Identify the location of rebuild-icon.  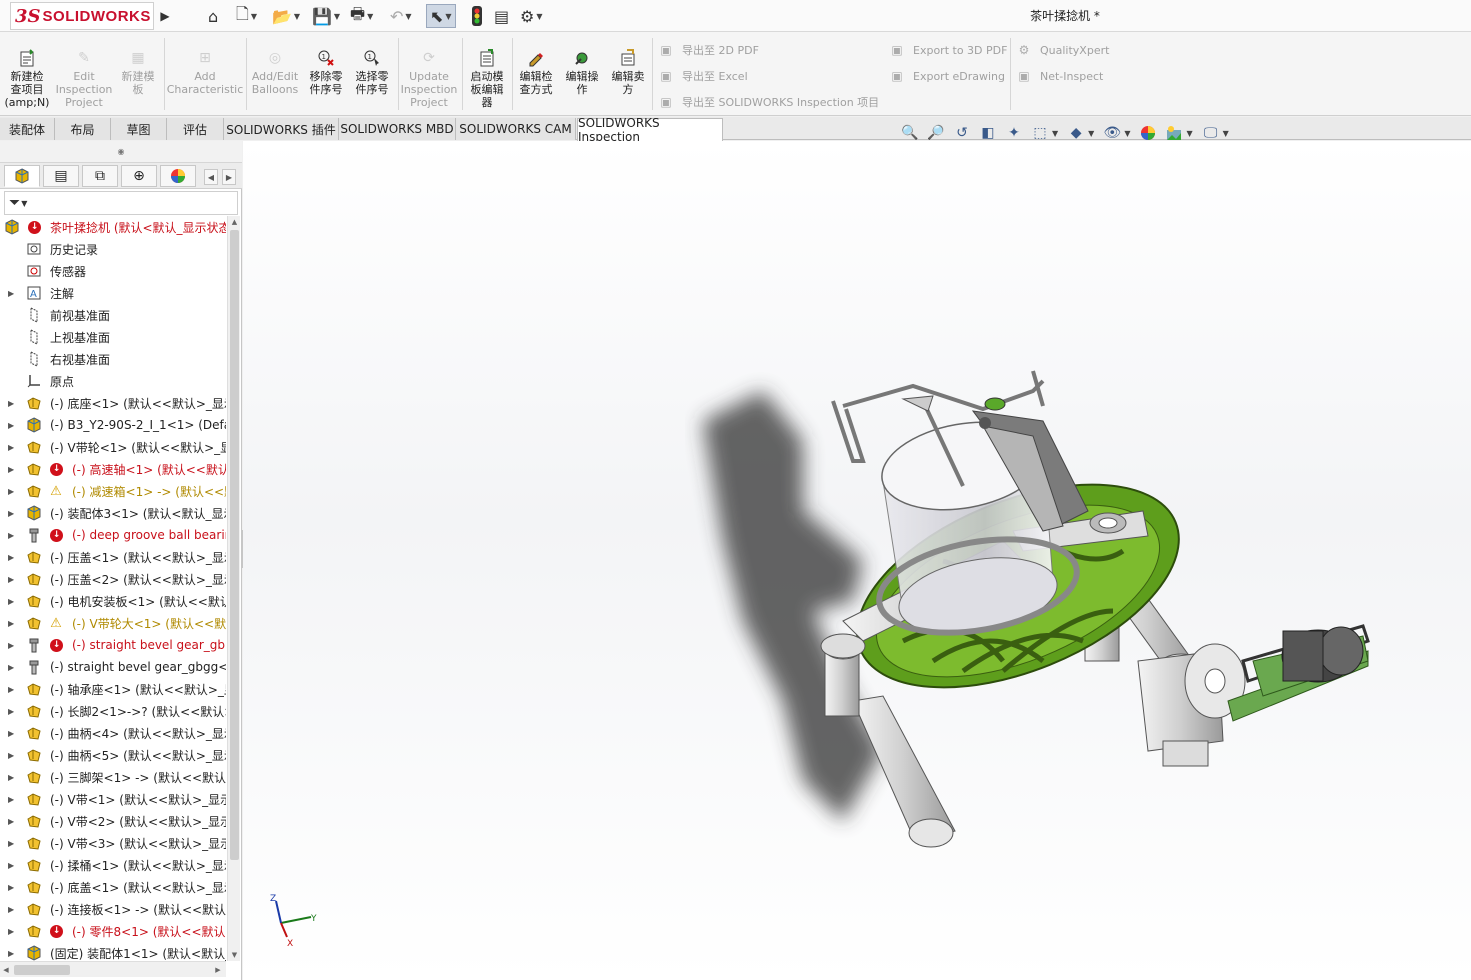
(477, 16).